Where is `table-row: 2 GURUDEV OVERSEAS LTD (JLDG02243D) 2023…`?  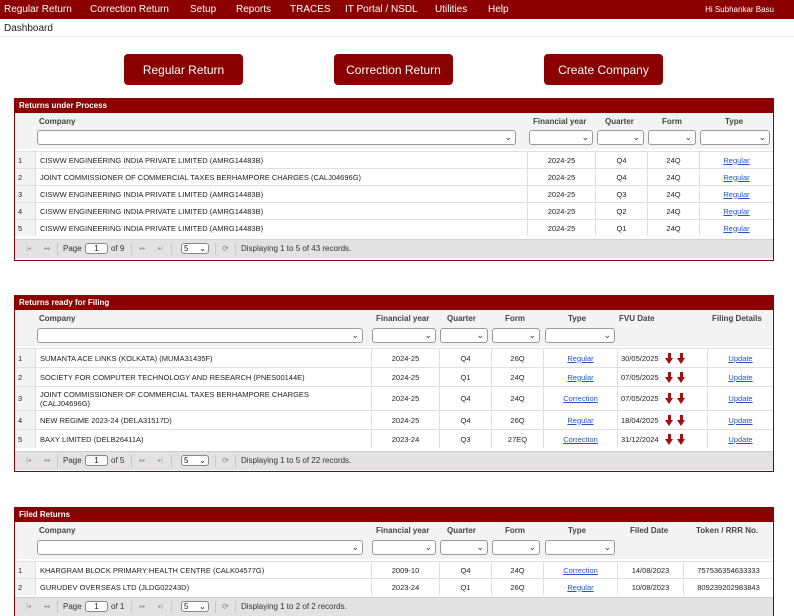
table-row: 2 GURUDEV OVERSEAS LTD (JLDG02243D) 2023… is located at coordinates (394, 586).